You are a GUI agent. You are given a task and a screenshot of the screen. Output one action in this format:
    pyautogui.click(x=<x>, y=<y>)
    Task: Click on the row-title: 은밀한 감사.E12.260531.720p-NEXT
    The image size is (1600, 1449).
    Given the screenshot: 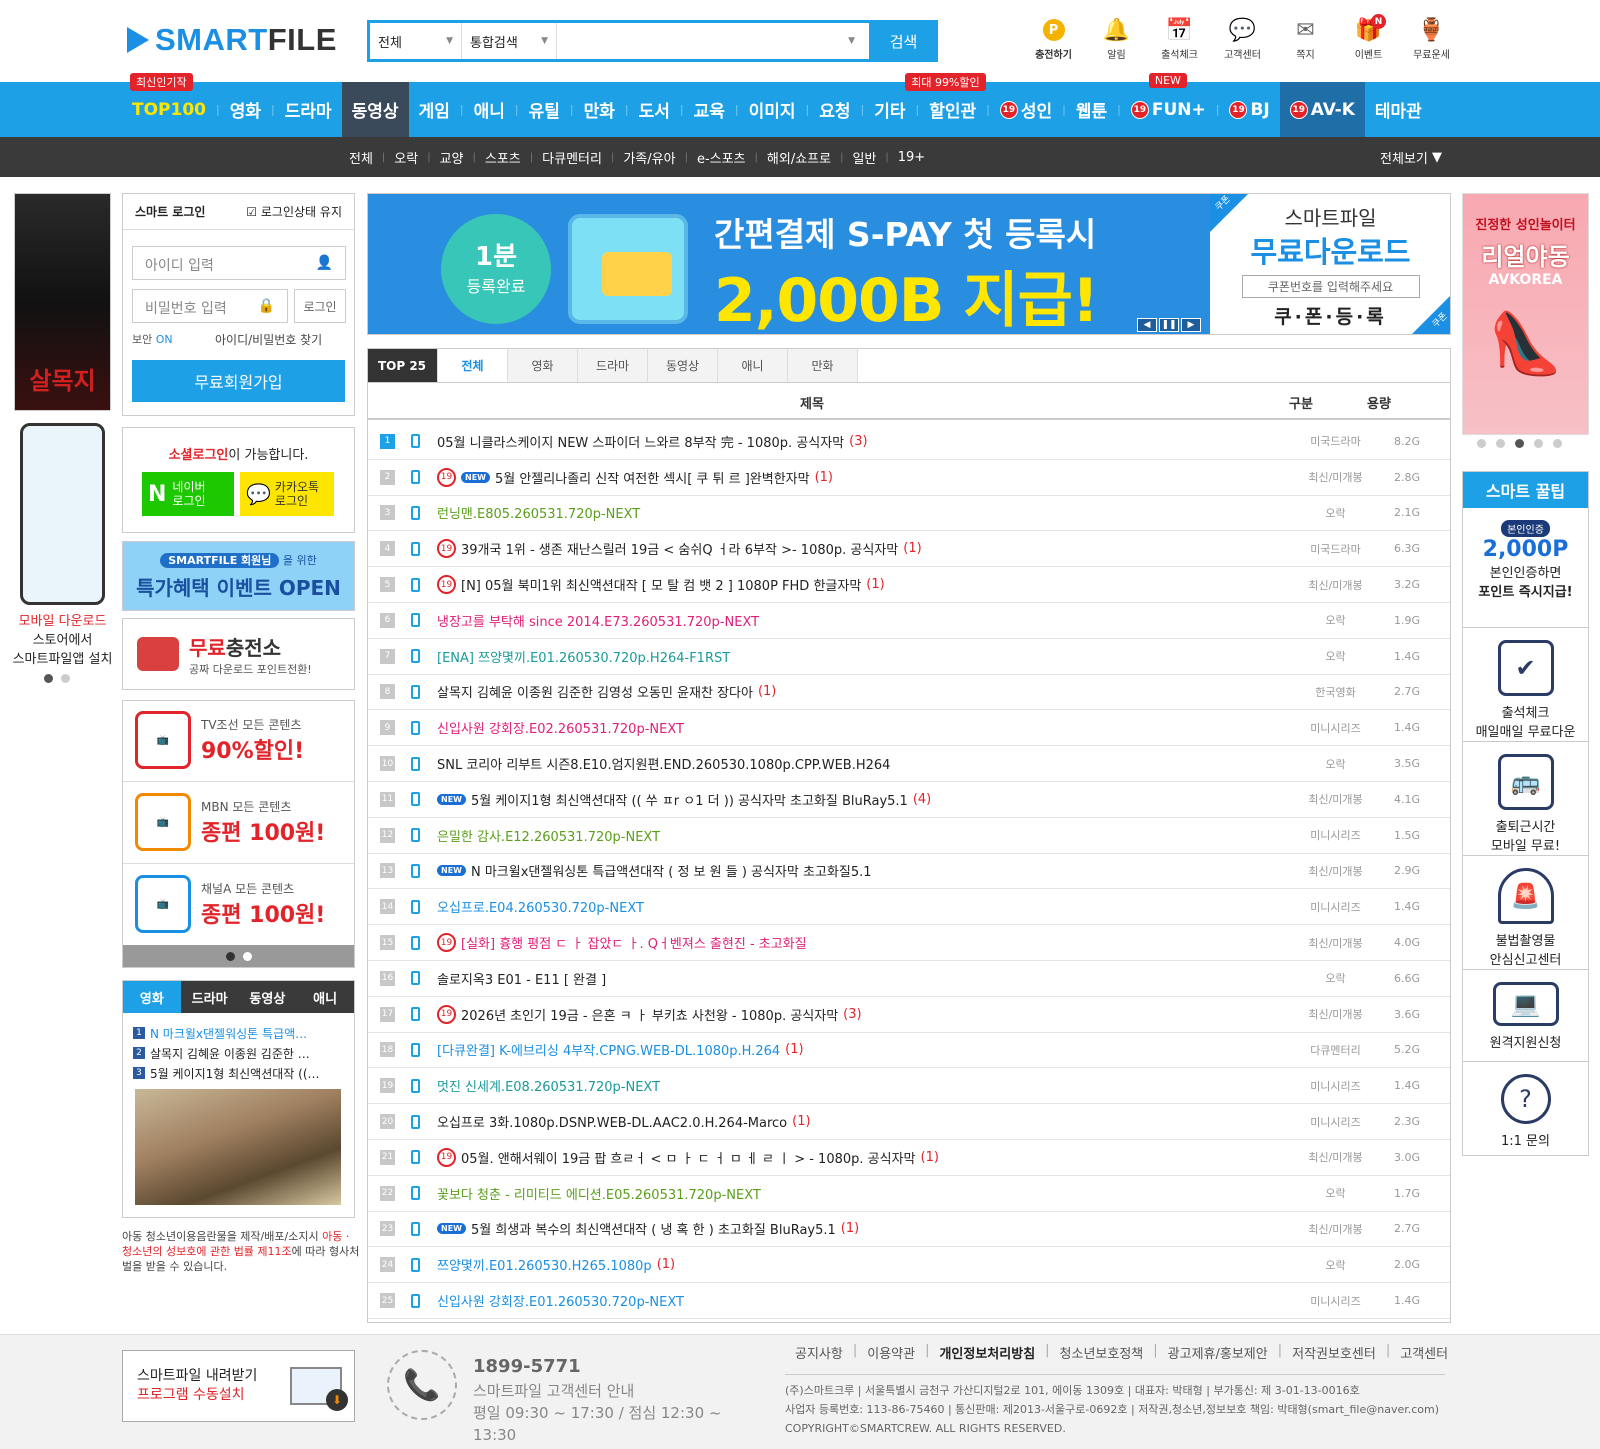 What is the action you would take?
    pyautogui.click(x=548, y=835)
    